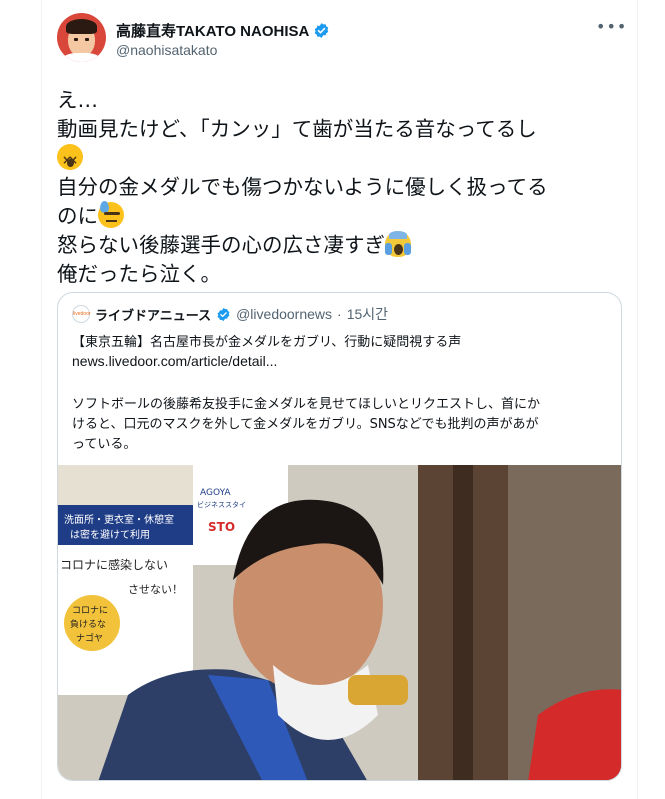 This screenshot has height=799, width=665. What do you see at coordinates (463, 622) in the screenshot?
I see `wood-seam` at bounding box center [463, 622].